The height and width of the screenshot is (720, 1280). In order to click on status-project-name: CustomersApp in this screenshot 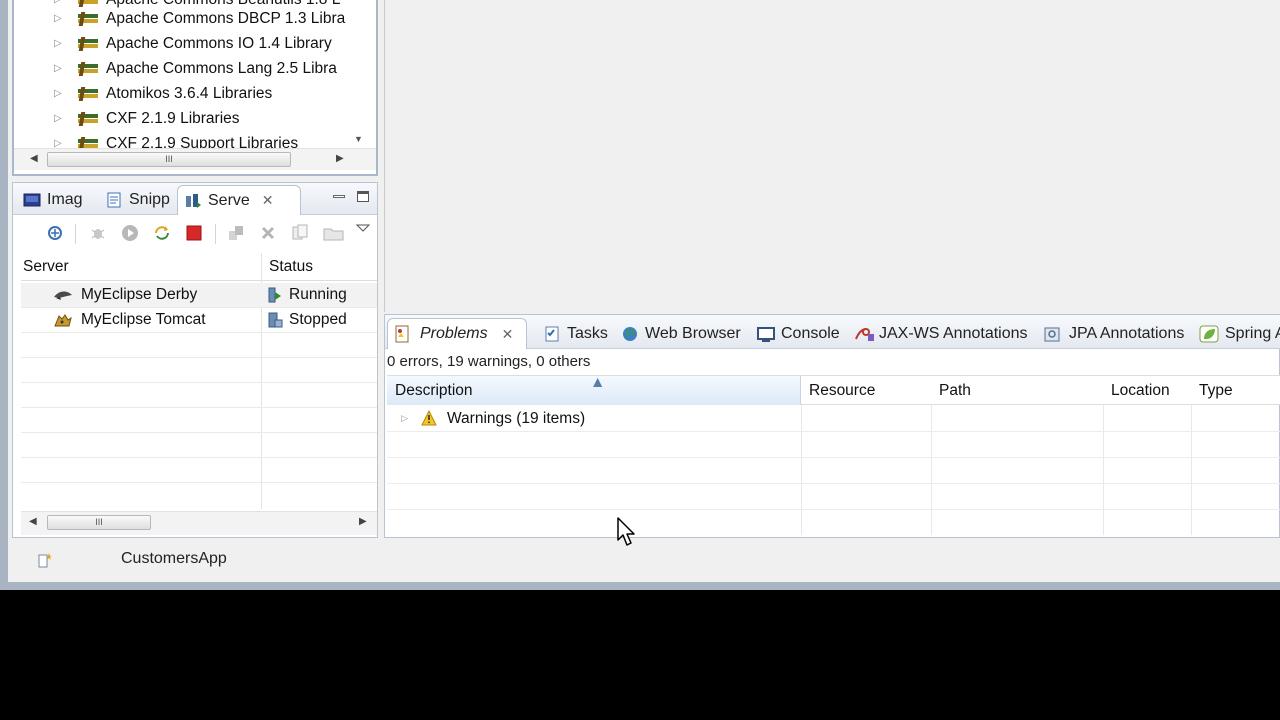, I will do `click(174, 558)`.